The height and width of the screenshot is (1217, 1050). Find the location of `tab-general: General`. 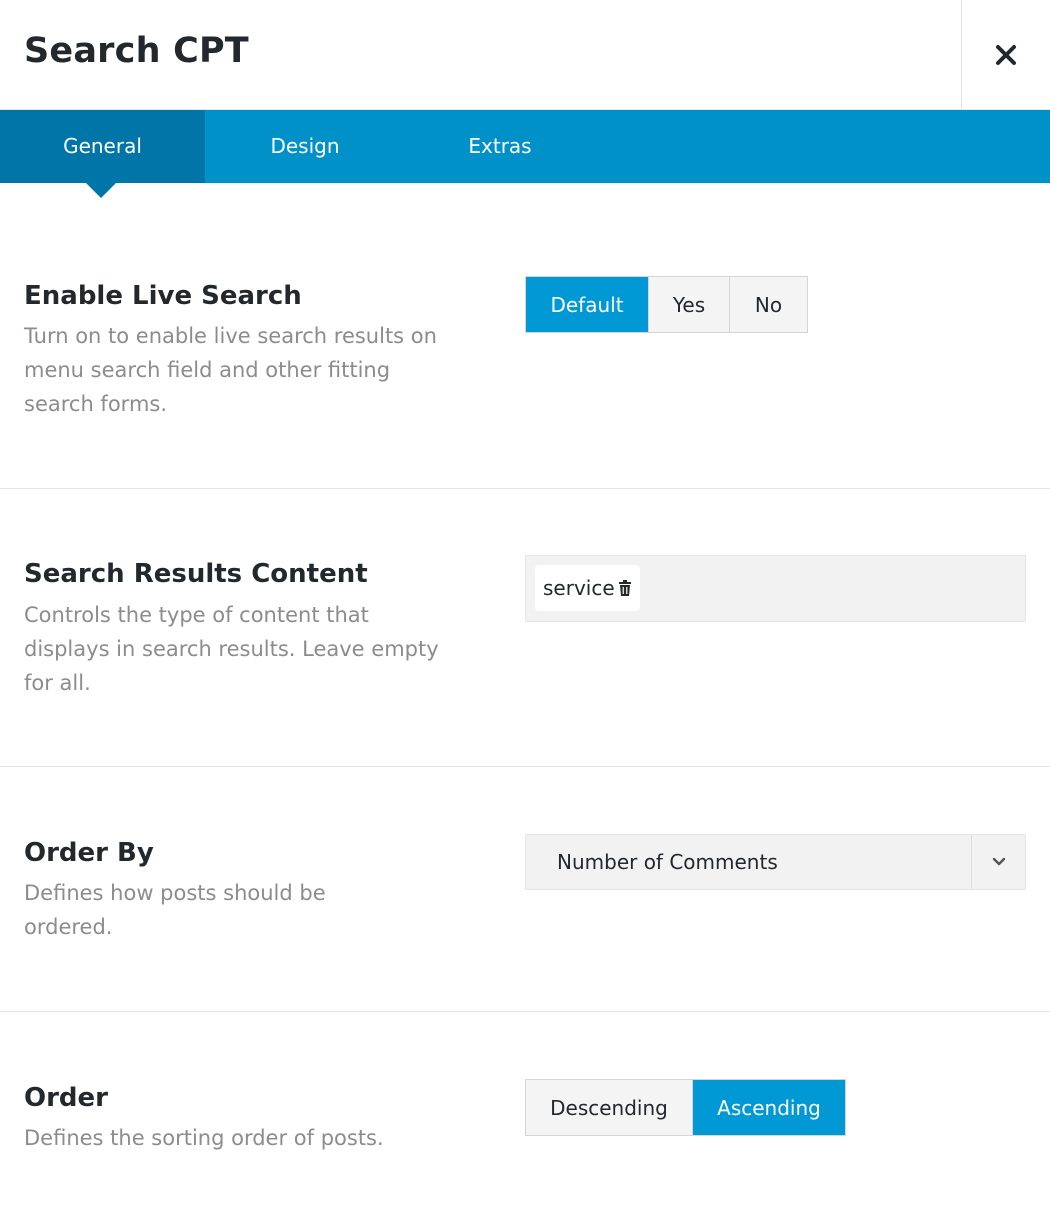

tab-general: General is located at coordinates (102, 146).